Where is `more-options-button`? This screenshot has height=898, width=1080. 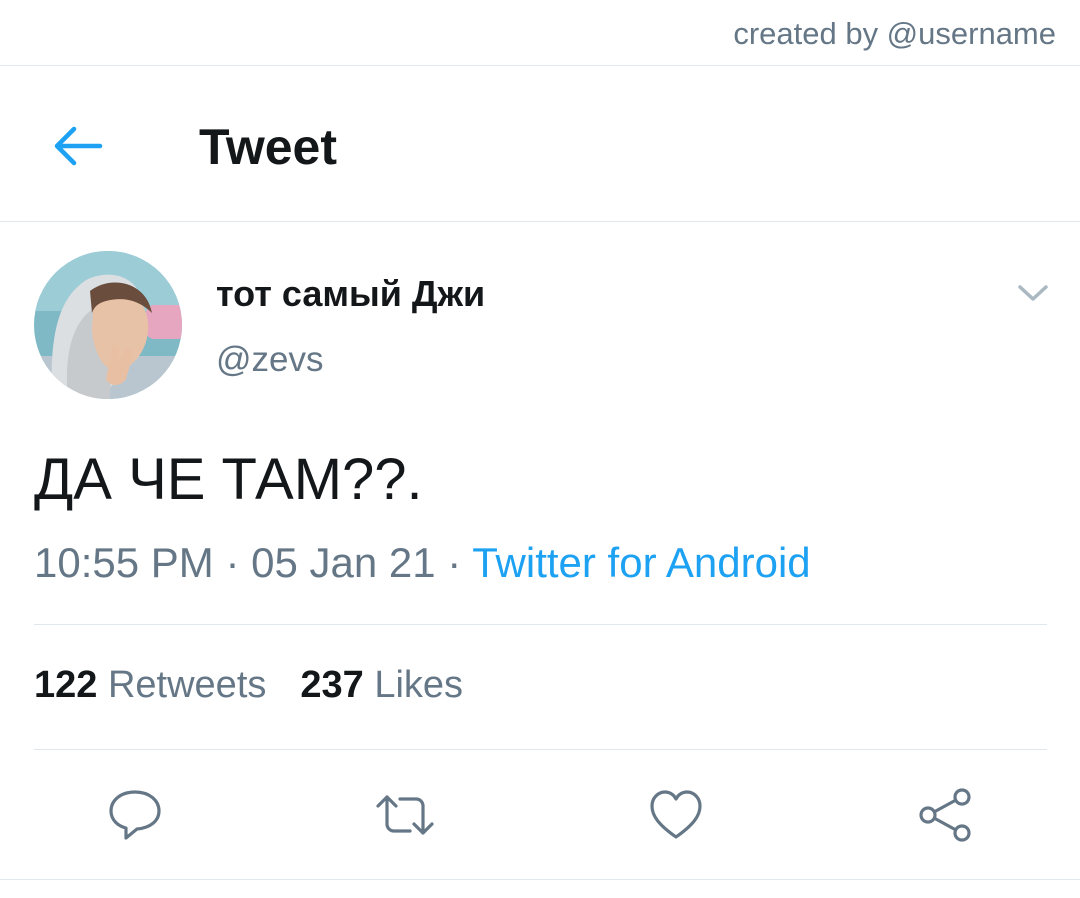 more-options-button is located at coordinates (1033, 293).